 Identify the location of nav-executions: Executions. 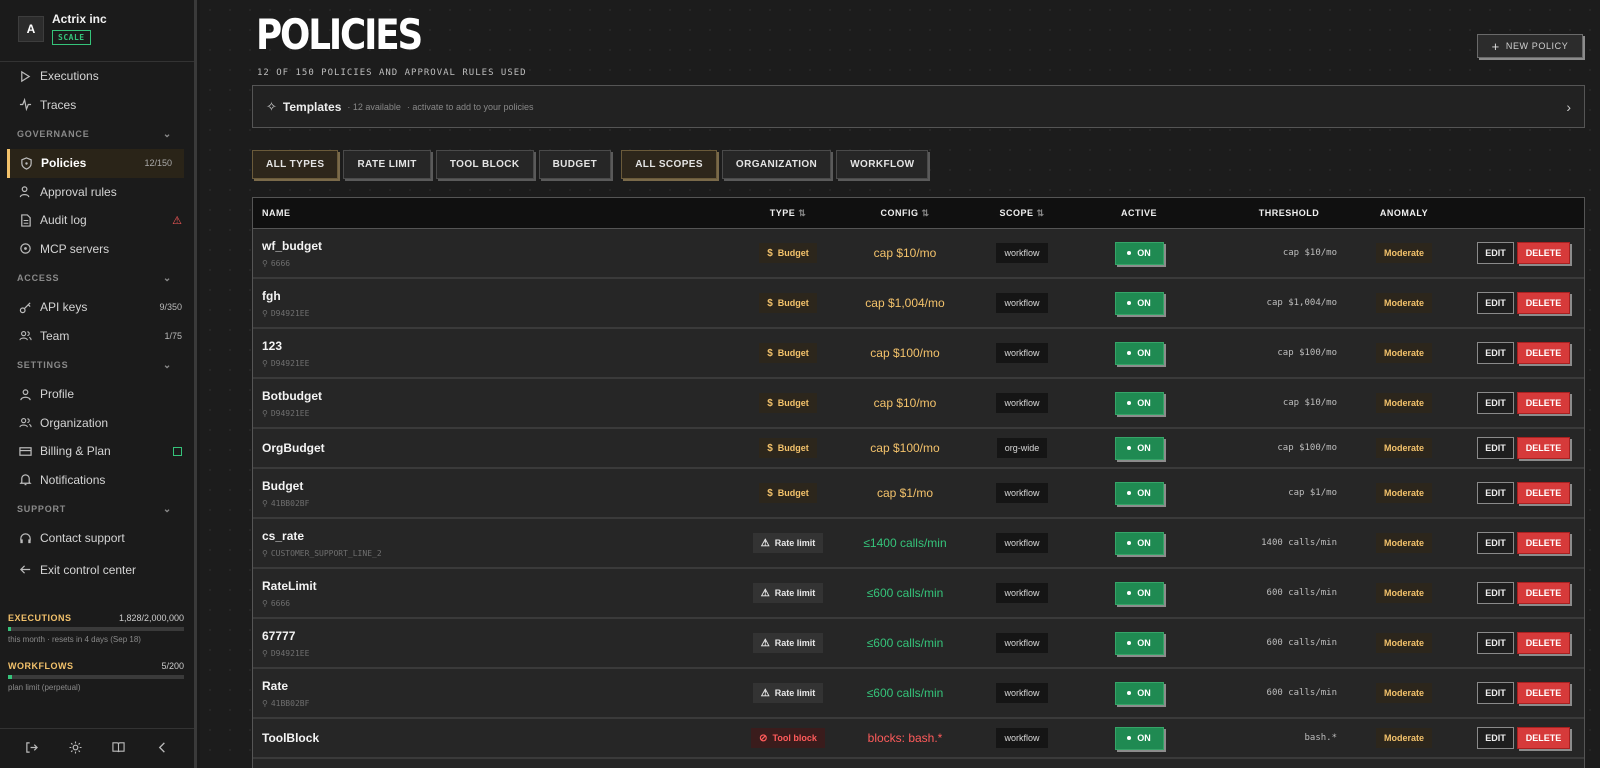
(97, 76).